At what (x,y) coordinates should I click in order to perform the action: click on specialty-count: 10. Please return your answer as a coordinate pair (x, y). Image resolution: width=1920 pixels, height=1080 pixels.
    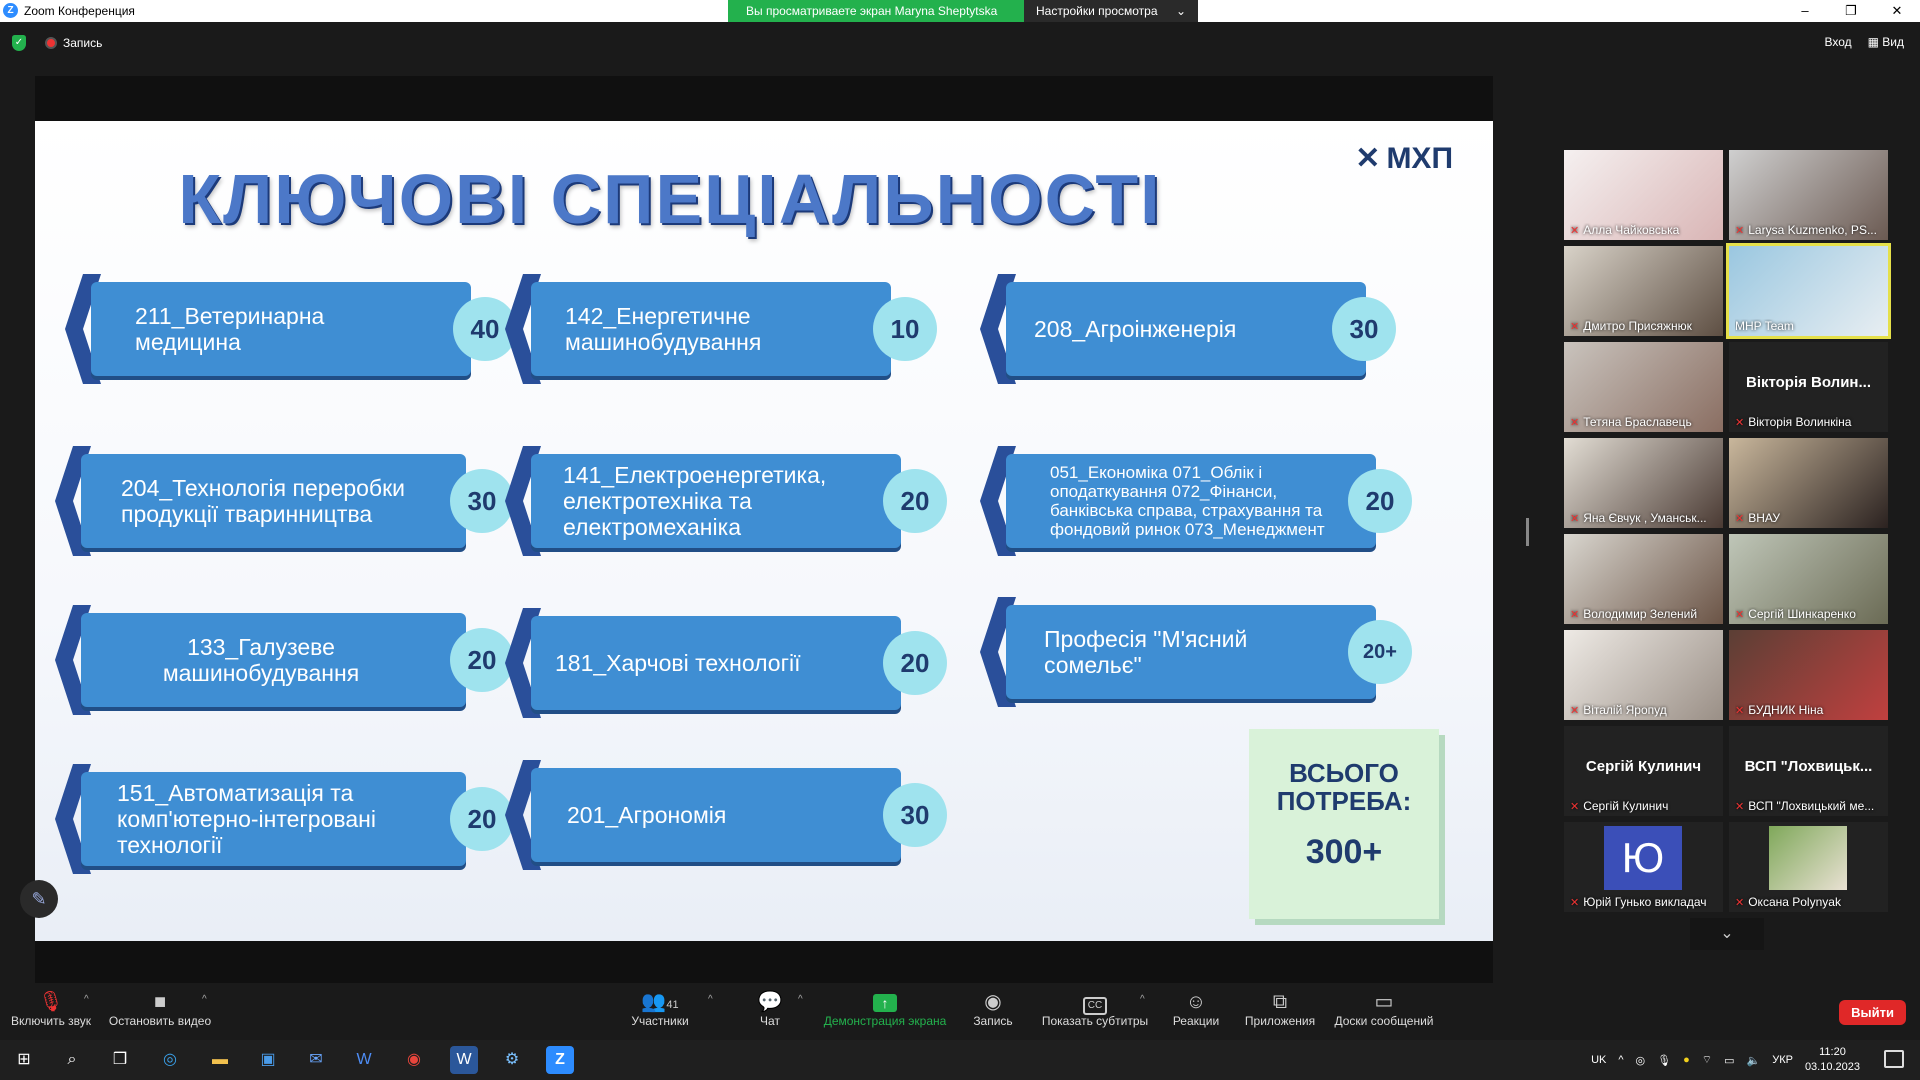
    Looking at the image, I should click on (905, 329).